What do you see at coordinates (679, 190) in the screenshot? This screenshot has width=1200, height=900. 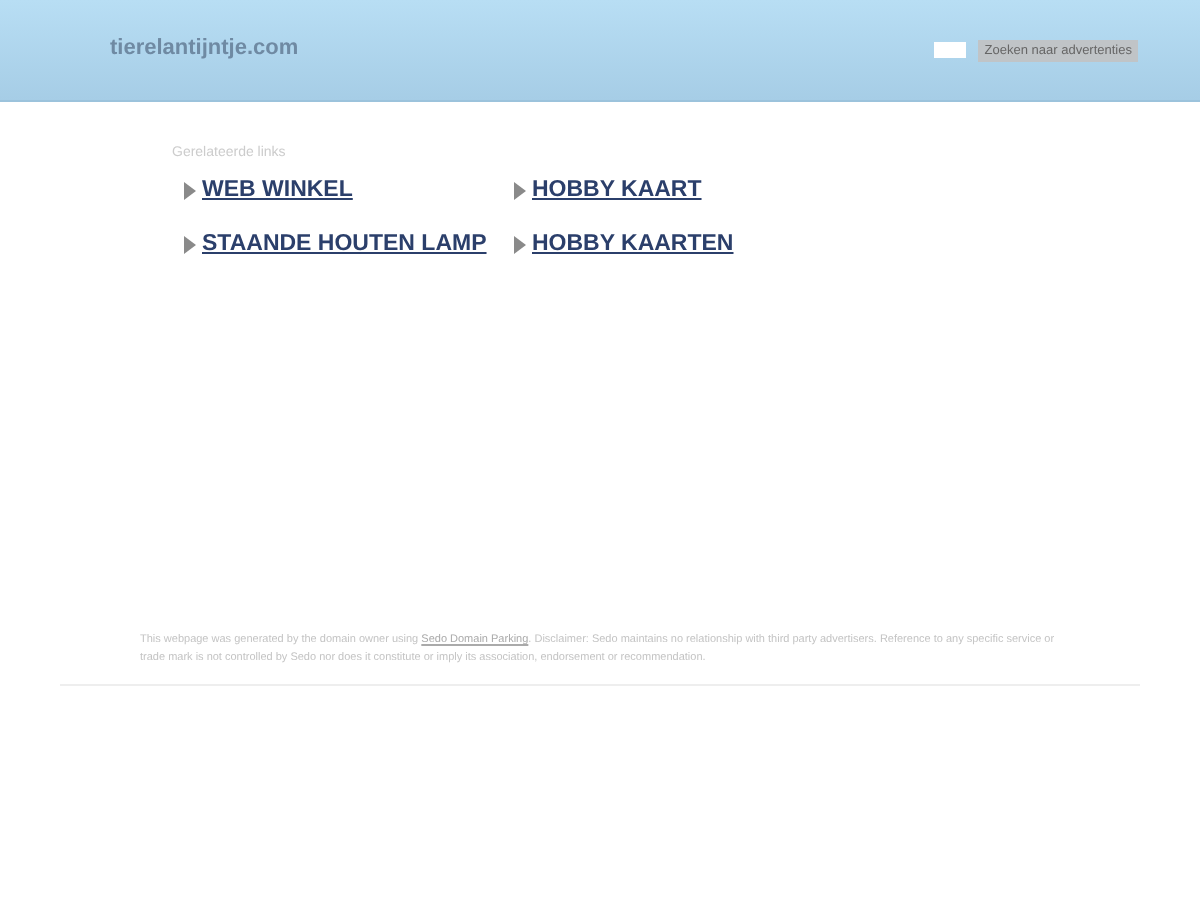 I see `related-link: HOBBY KAART` at bounding box center [679, 190].